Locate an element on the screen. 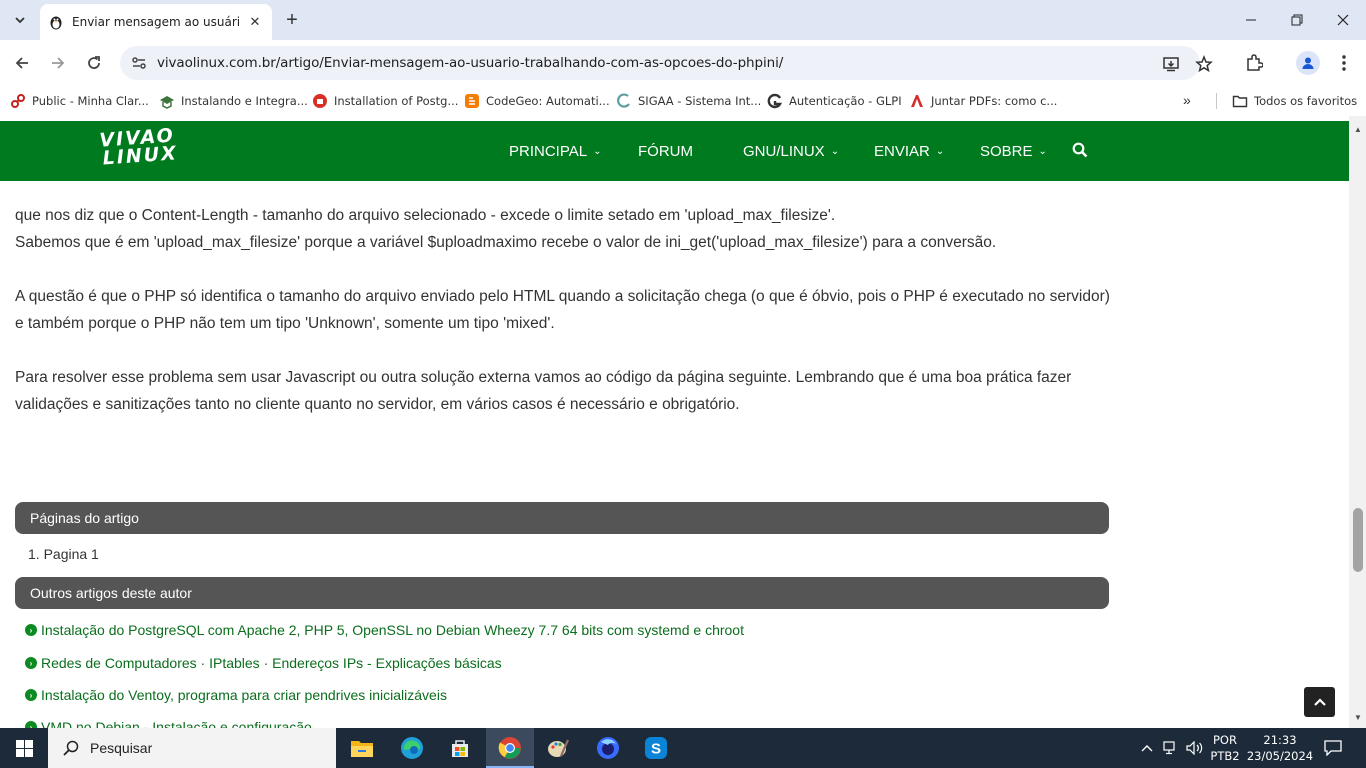 The height and width of the screenshot is (768, 1366). network-icon is located at coordinates (1171, 748).